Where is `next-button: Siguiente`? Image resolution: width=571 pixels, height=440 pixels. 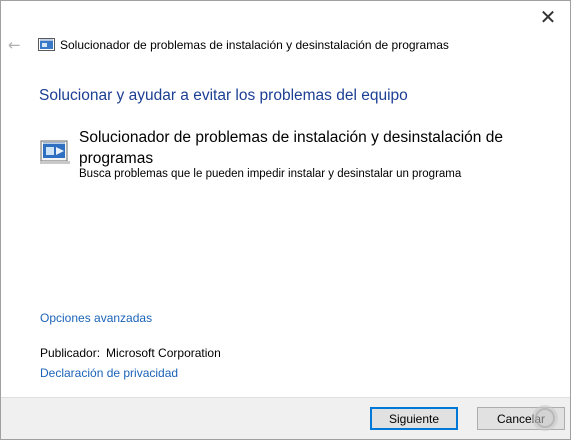
next-button: Siguiente is located at coordinates (414, 418).